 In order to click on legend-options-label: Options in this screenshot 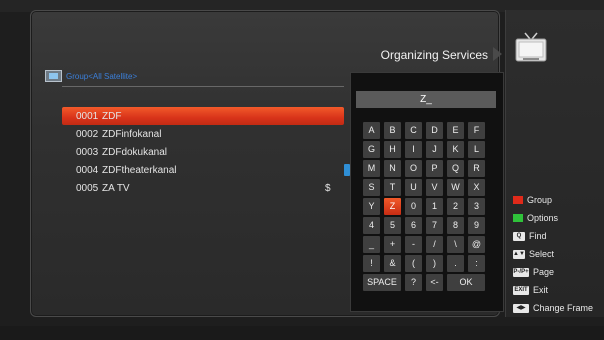, I will do `click(543, 218)`.